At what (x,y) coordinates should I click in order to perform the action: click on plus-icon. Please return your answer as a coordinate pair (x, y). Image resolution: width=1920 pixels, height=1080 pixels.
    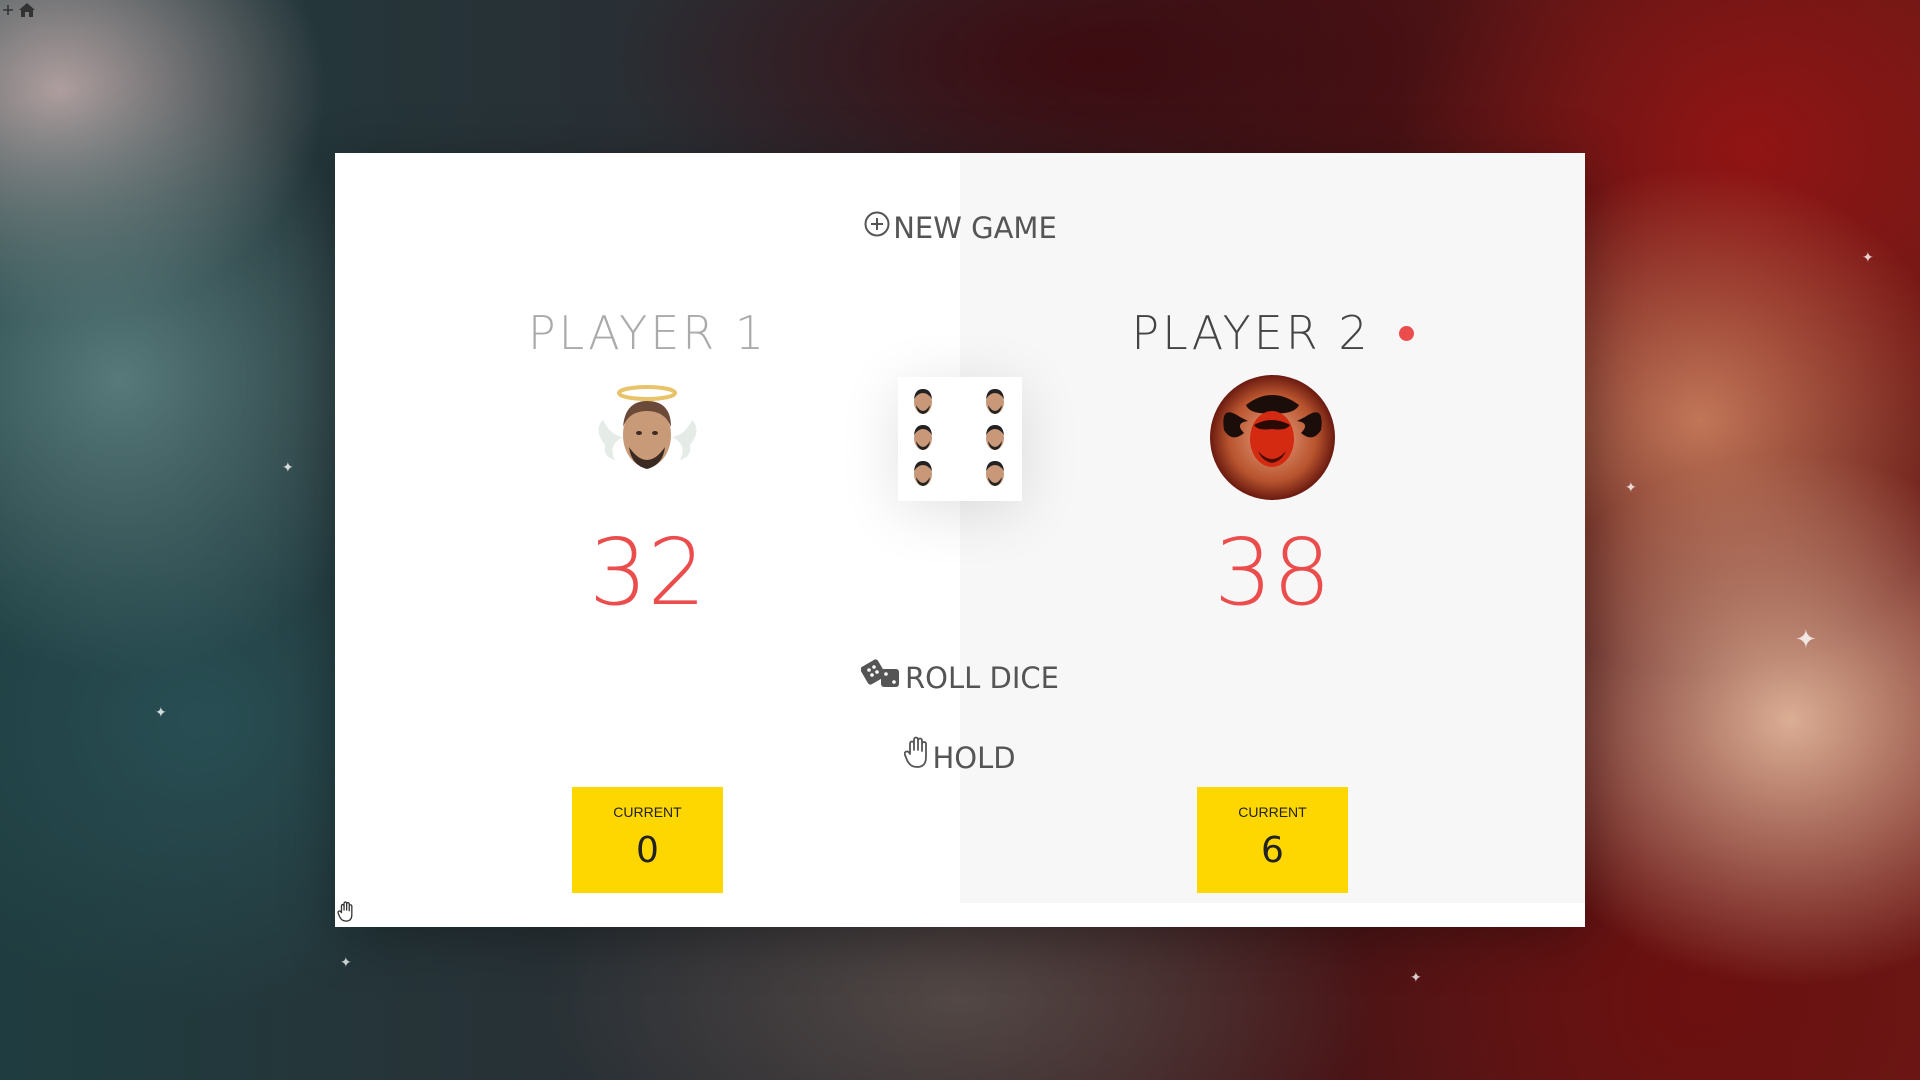
    Looking at the image, I should click on (8, 12).